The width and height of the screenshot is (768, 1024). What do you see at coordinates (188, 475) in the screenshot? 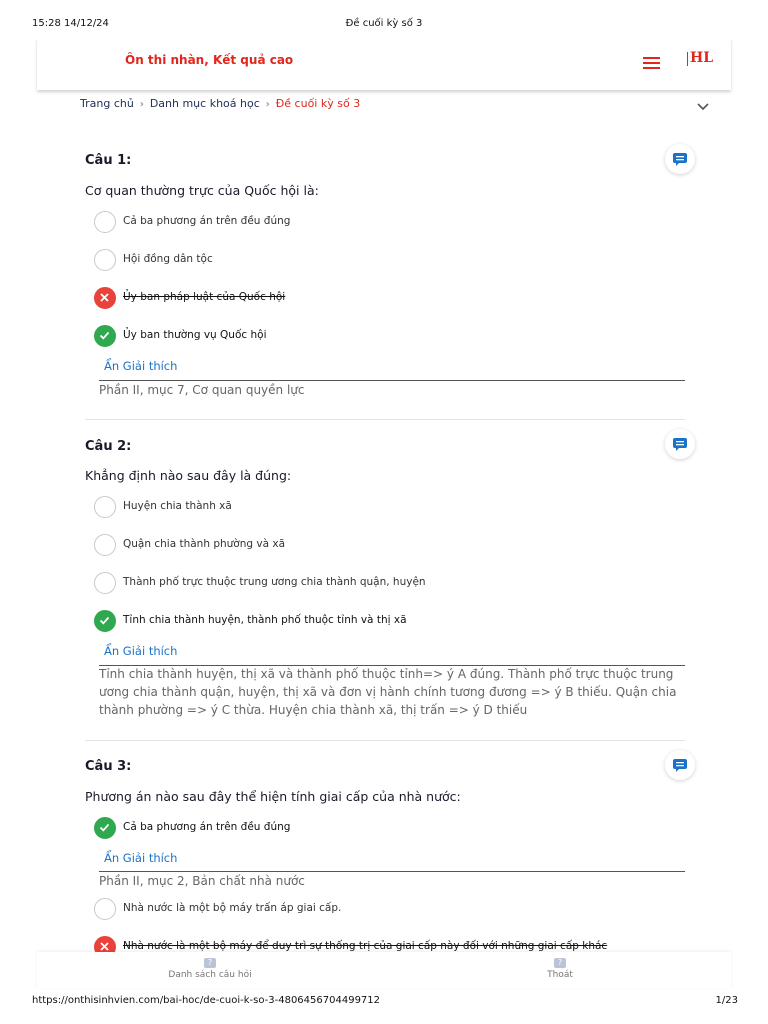
I see `question-2-text: Khẳng định nào sau đây là đúng:` at bounding box center [188, 475].